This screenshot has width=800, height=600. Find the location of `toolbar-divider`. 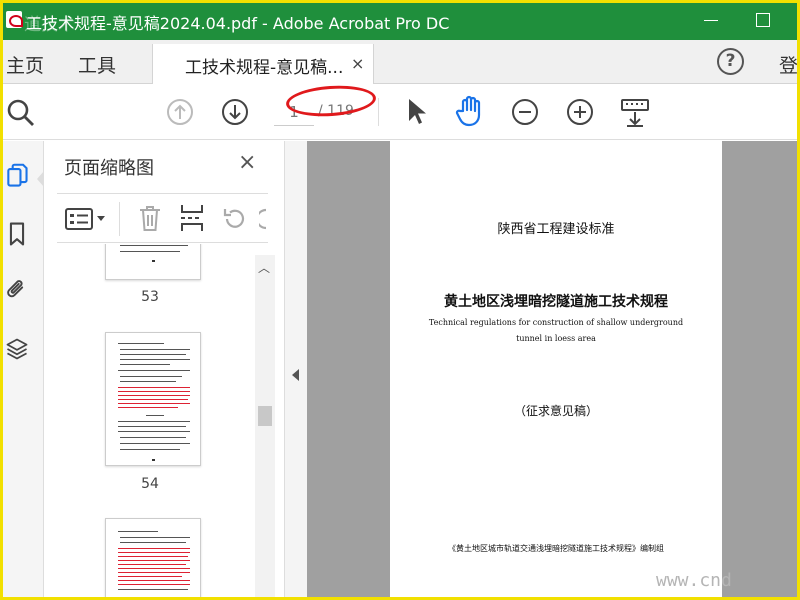

toolbar-divider is located at coordinates (378, 112).